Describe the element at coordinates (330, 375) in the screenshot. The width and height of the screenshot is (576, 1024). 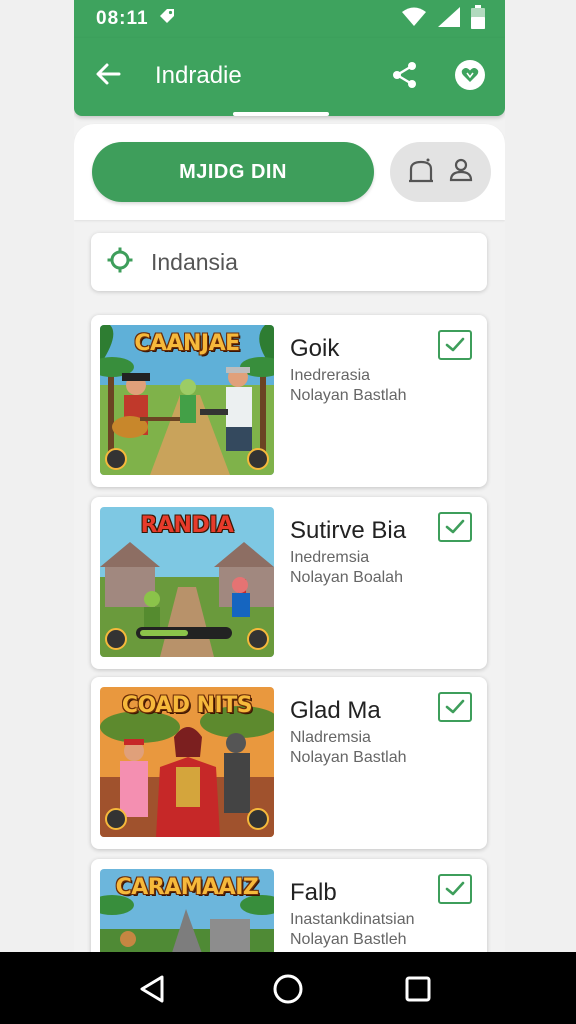
I see `card-subtitle: Inedrerasia` at that location.